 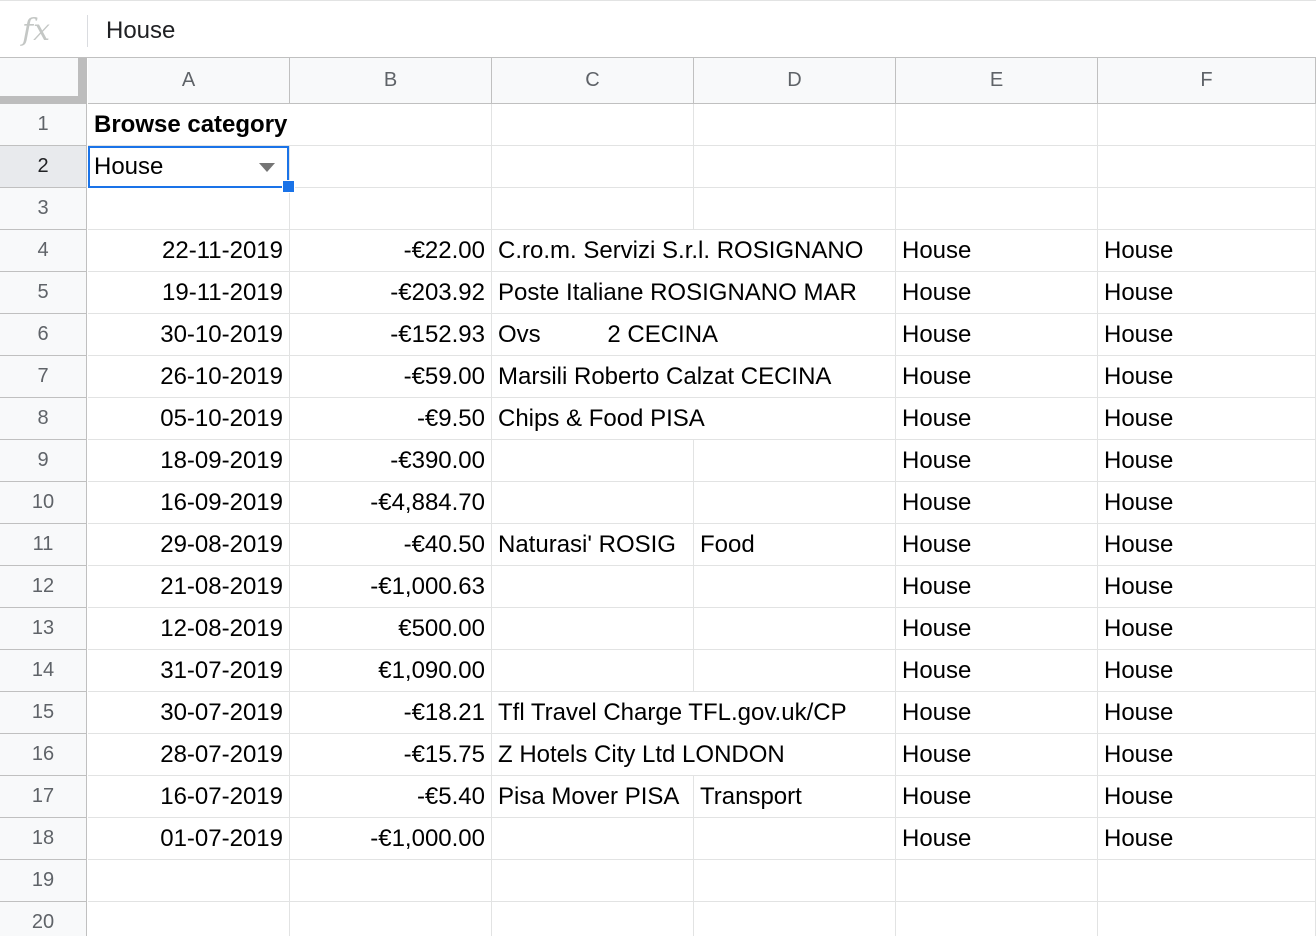 I want to click on cell-e12: House, so click(x=997, y=587).